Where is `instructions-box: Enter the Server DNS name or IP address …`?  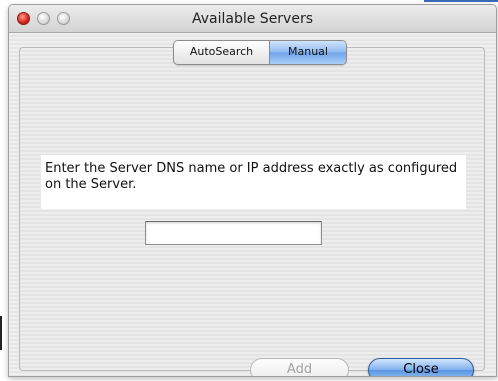 instructions-box: Enter the Server DNS name or IP address … is located at coordinates (253, 182).